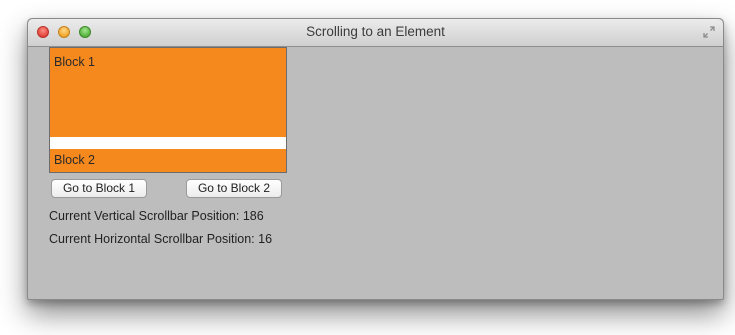 Image resolution: width=735 pixels, height=335 pixels. What do you see at coordinates (74, 62) in the screenshot?
I see `block-1-label: Block 1` at bounding box center [74, 62].